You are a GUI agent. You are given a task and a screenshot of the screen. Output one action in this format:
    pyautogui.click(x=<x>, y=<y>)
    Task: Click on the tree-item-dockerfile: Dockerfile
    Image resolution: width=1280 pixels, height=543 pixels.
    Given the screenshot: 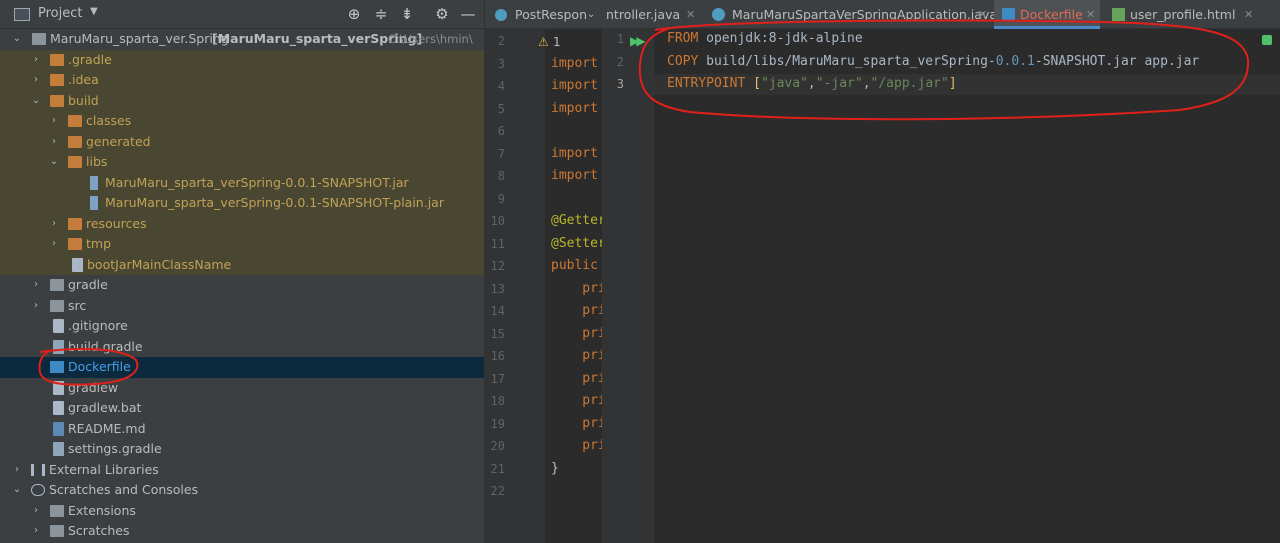 What is the action you would take?
    pyautogui.click(x=242, y=367)
    